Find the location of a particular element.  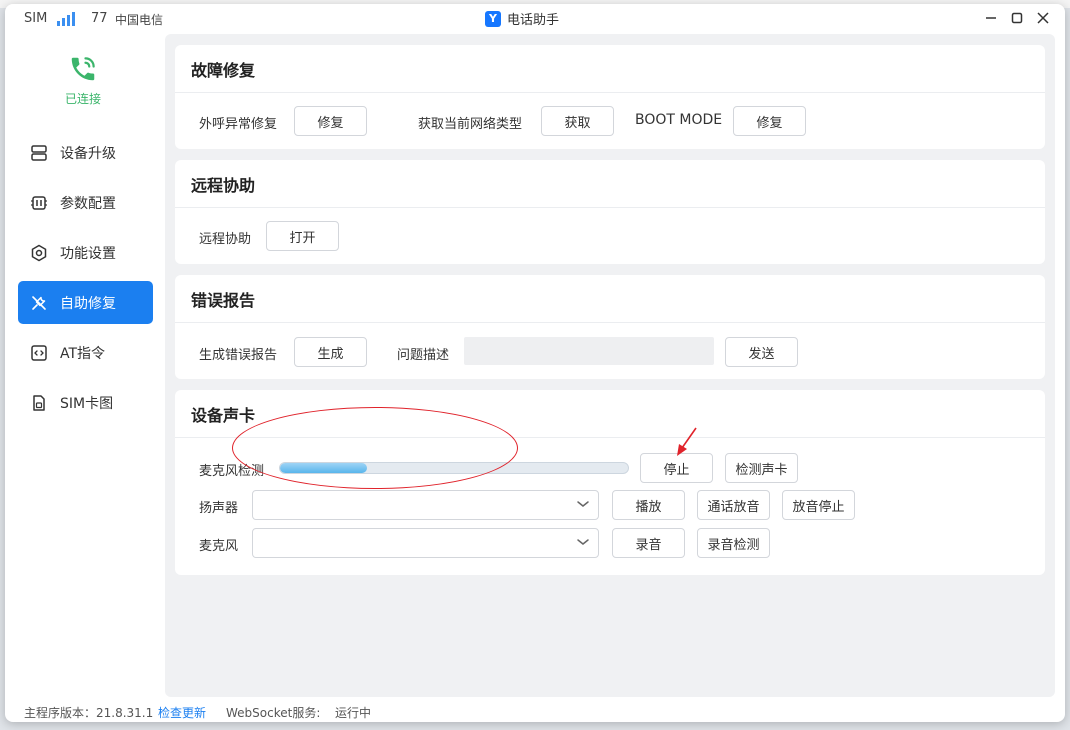

fault-repair-card: 故障修复 外呼异常修复 修复 获取当前网络类型 获取 BOOT MODE 修复 is located at coordinates (610, 97).